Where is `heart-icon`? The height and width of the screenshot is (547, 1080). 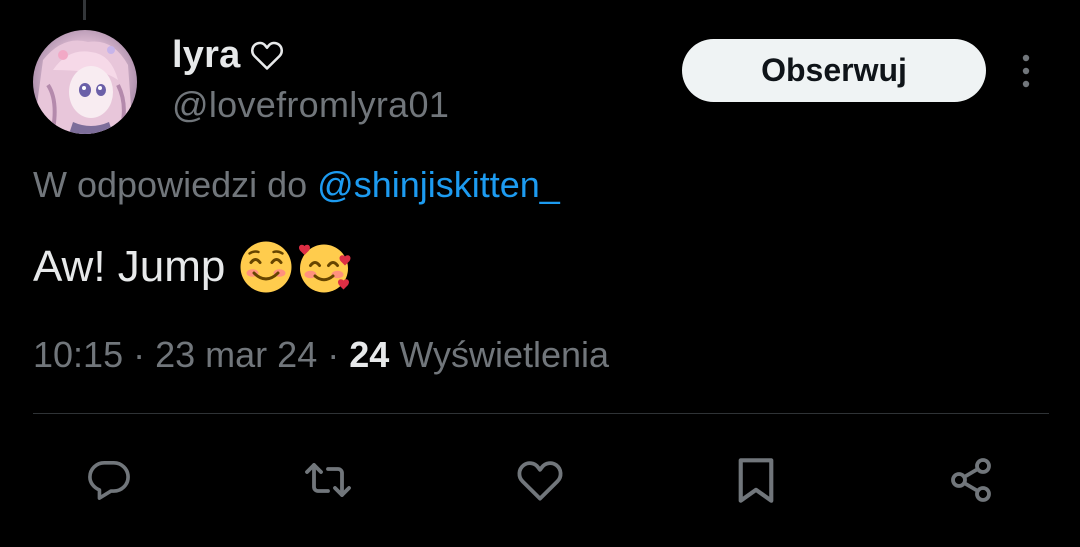
heart-icon is located at coordinates (540, 481).